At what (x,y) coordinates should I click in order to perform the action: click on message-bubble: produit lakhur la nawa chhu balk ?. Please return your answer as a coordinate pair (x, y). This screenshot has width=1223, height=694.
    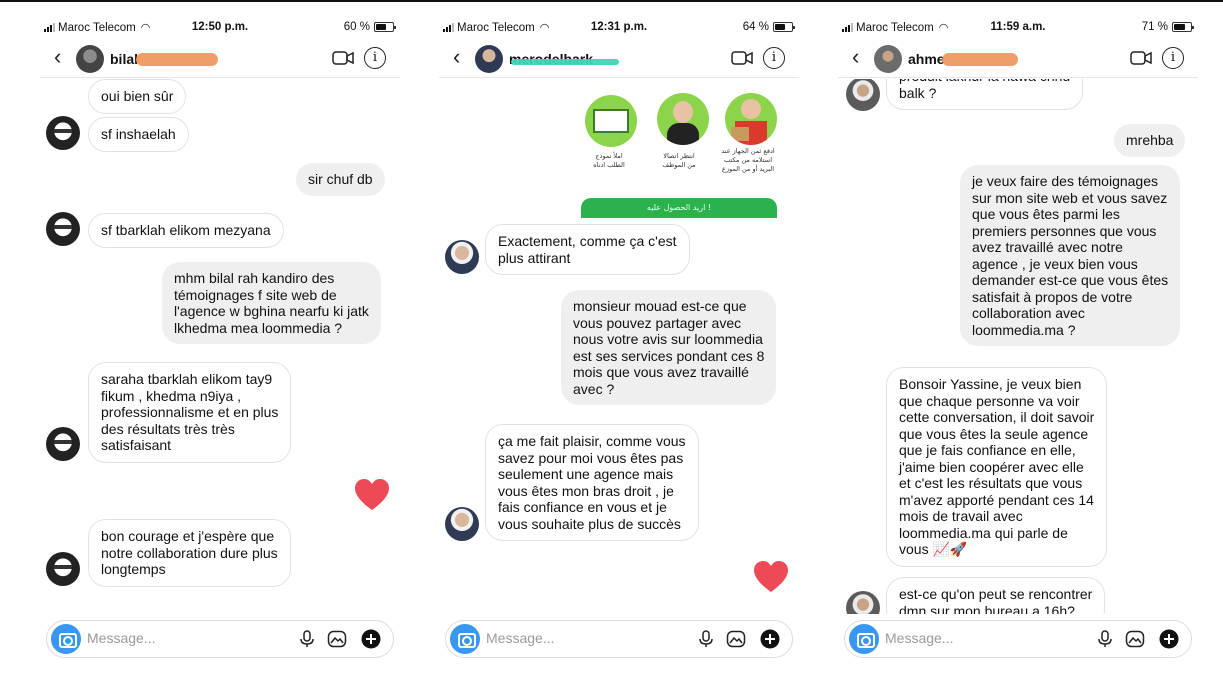
    Looking at the image, I should click on (985, 94).